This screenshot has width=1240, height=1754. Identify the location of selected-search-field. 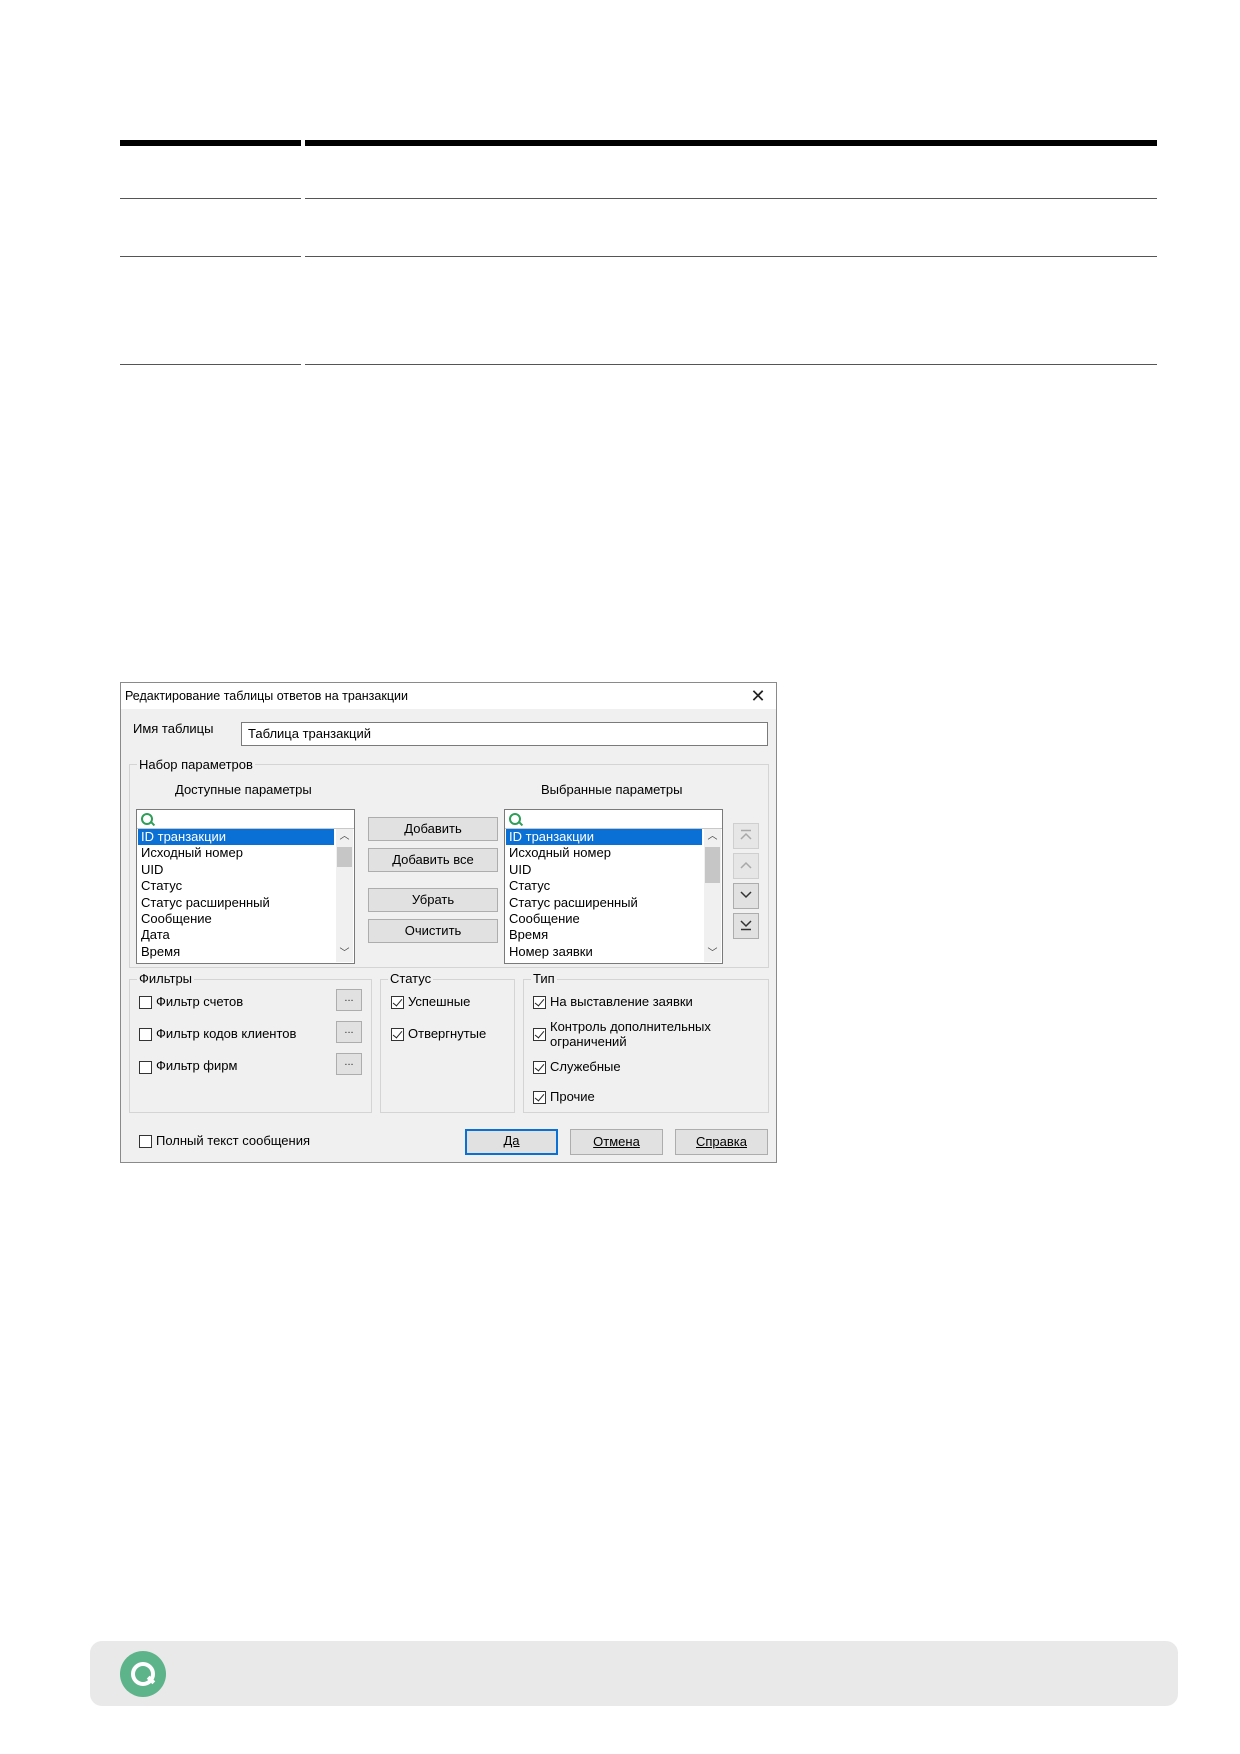
(613, 819).